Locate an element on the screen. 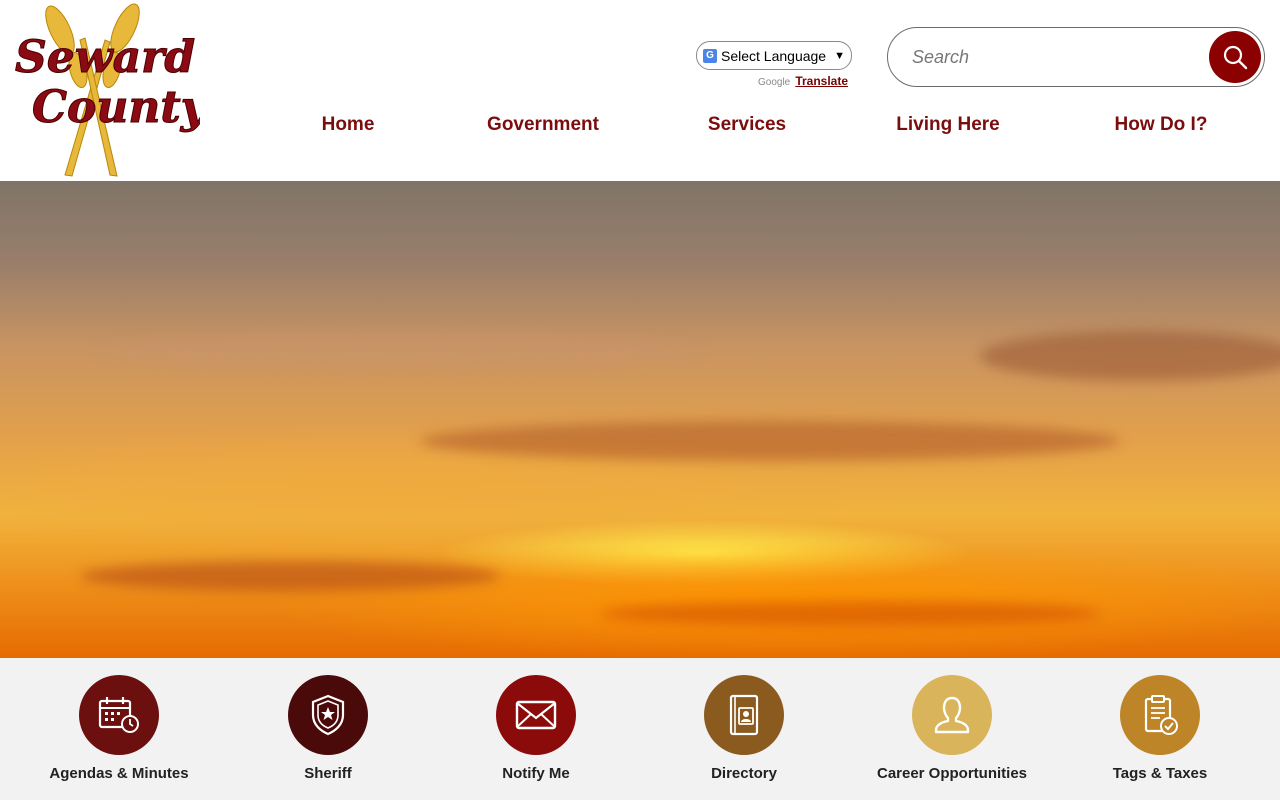 This screenshot has width=1280, height=800. nav-living-here: Living Here is located at coordinates (947, 125).